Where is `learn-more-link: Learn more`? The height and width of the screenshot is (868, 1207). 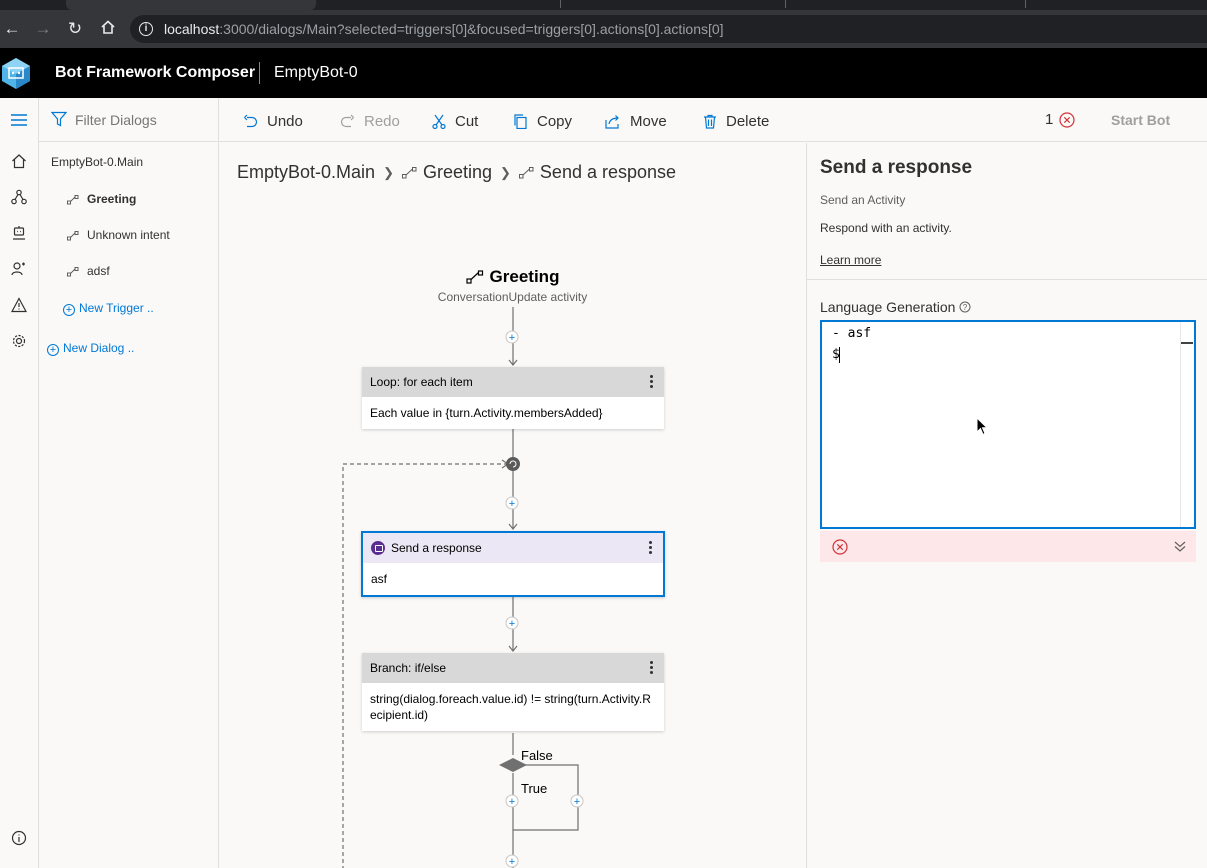 learn-more-link: Learn more is located at coordinates (850, 260).